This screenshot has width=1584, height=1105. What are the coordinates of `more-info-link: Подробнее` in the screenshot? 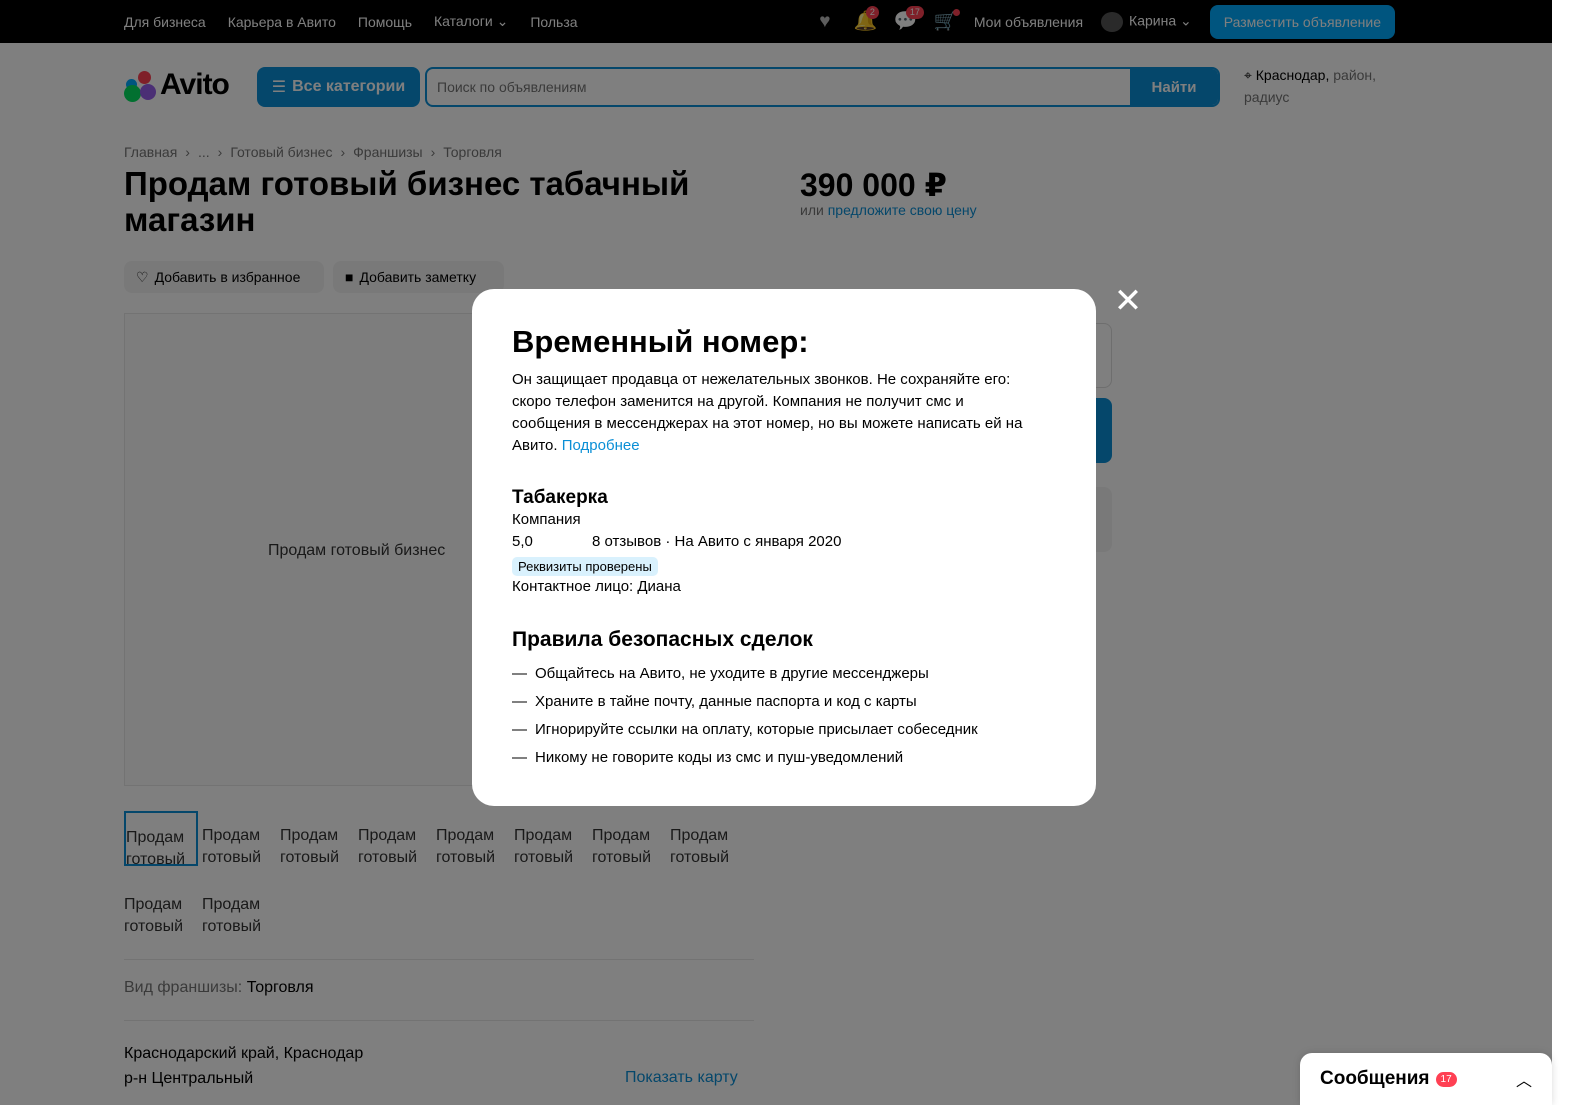 It's located at (601, 445).